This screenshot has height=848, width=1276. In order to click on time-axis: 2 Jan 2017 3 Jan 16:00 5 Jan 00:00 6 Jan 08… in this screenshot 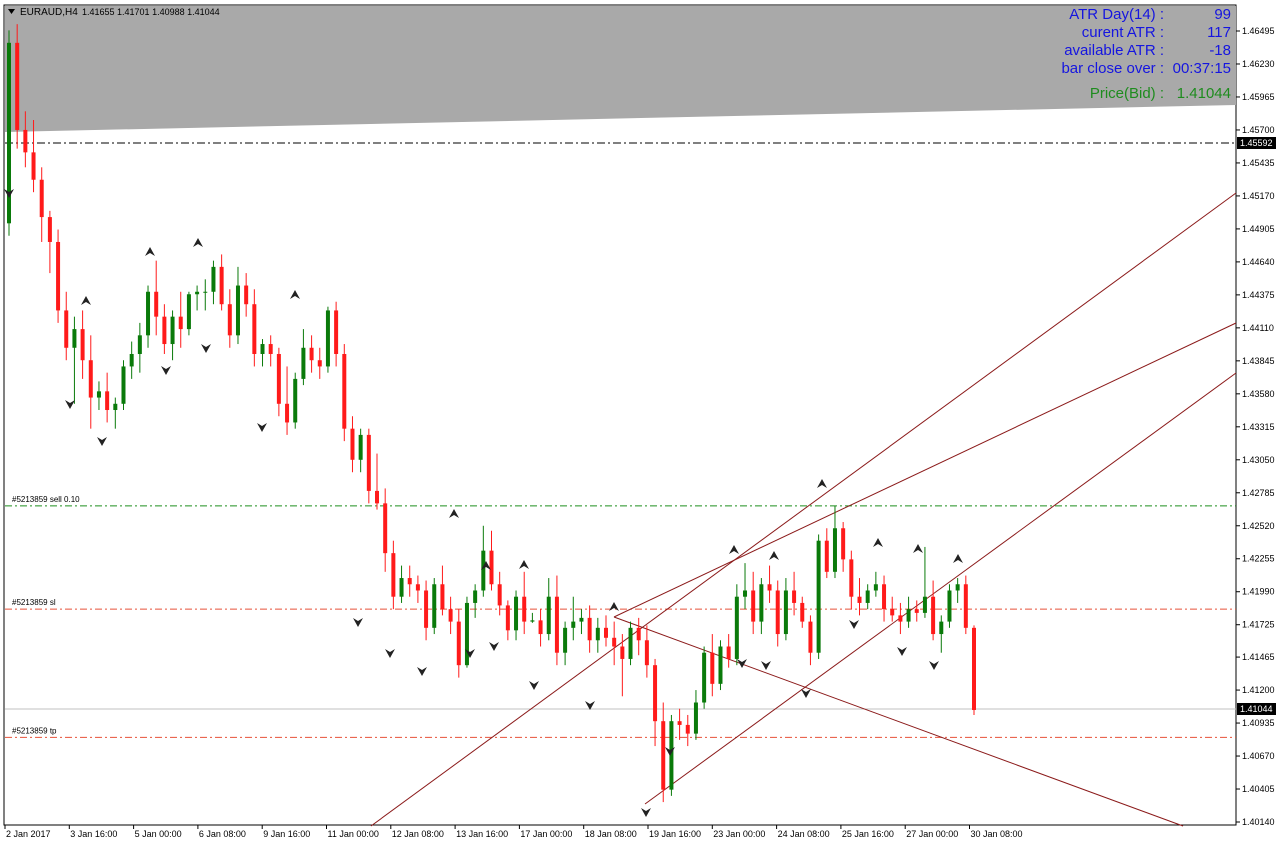, I will do `click(513, 832)`.